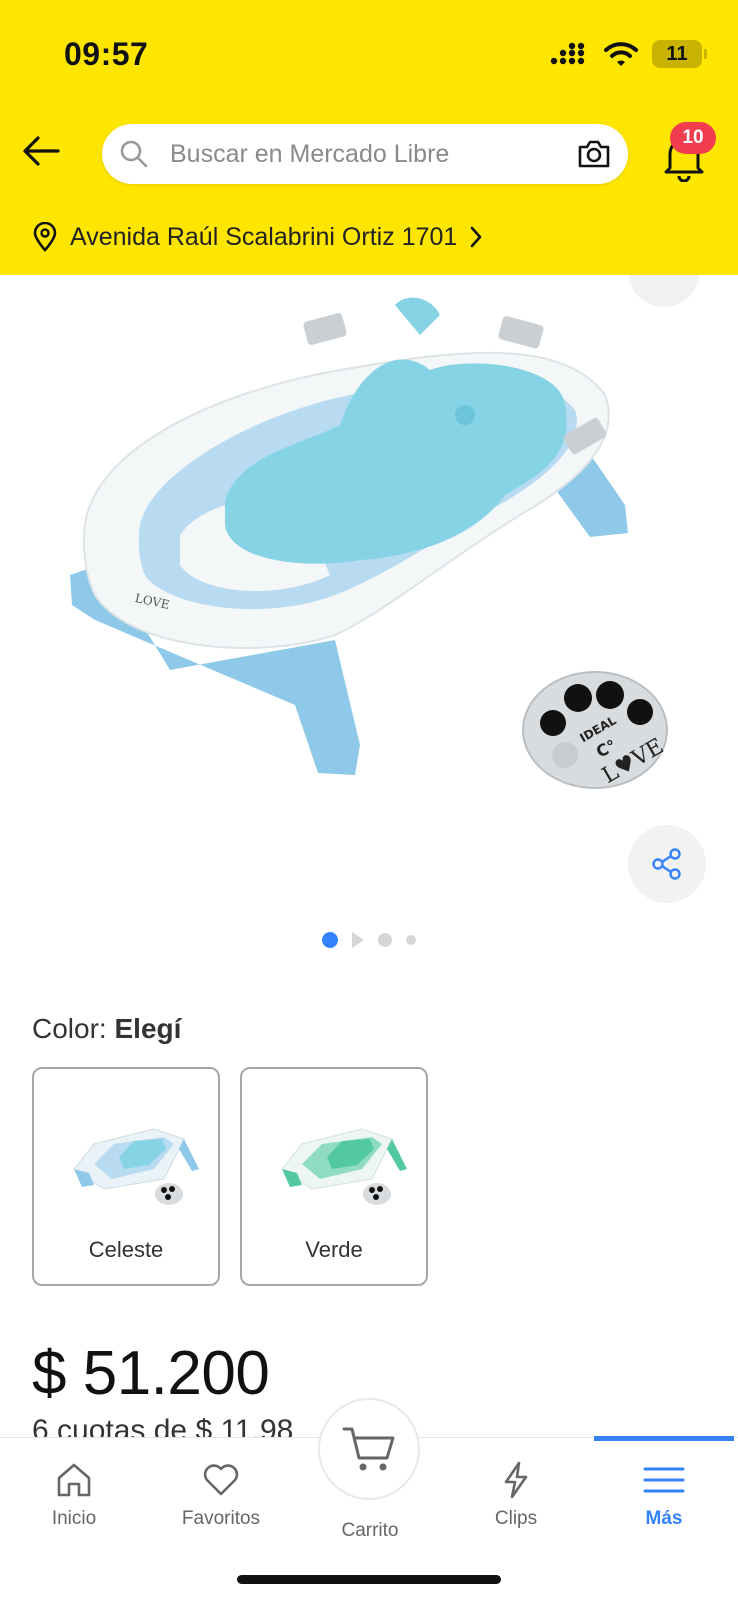 The image size is (738, 1600). I want to click on share-icon, so click(666, 864).